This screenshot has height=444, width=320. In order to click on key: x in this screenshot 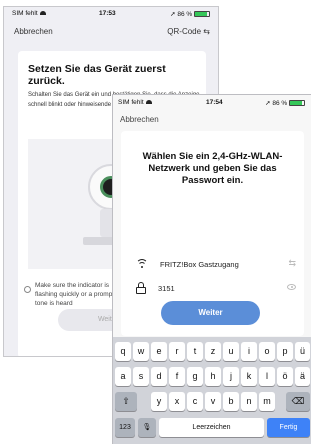, I will do `click(177, 401)`.